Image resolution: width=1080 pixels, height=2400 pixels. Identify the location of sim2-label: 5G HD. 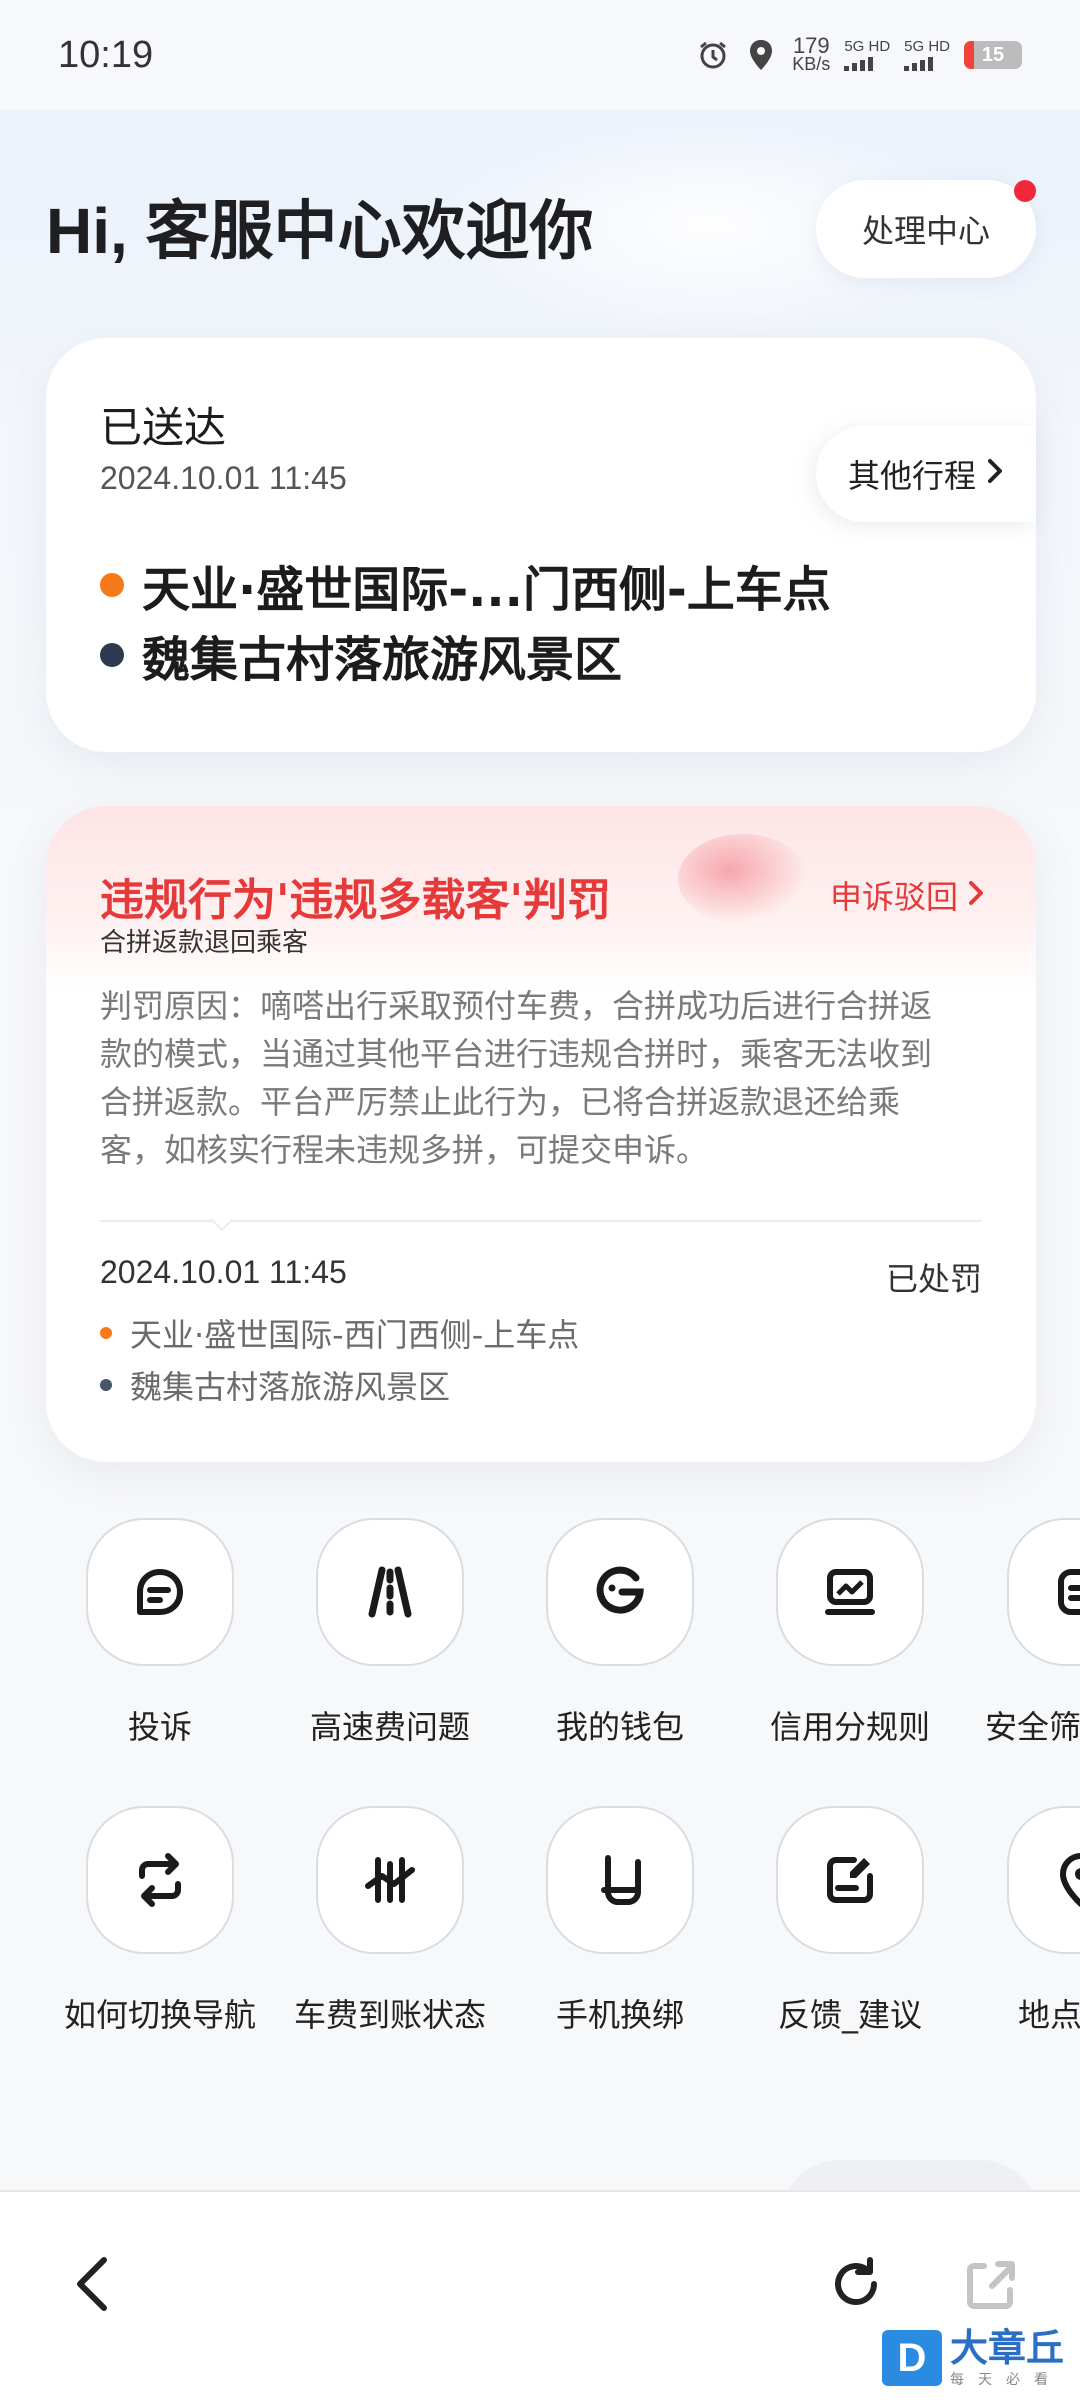
(927, 46).